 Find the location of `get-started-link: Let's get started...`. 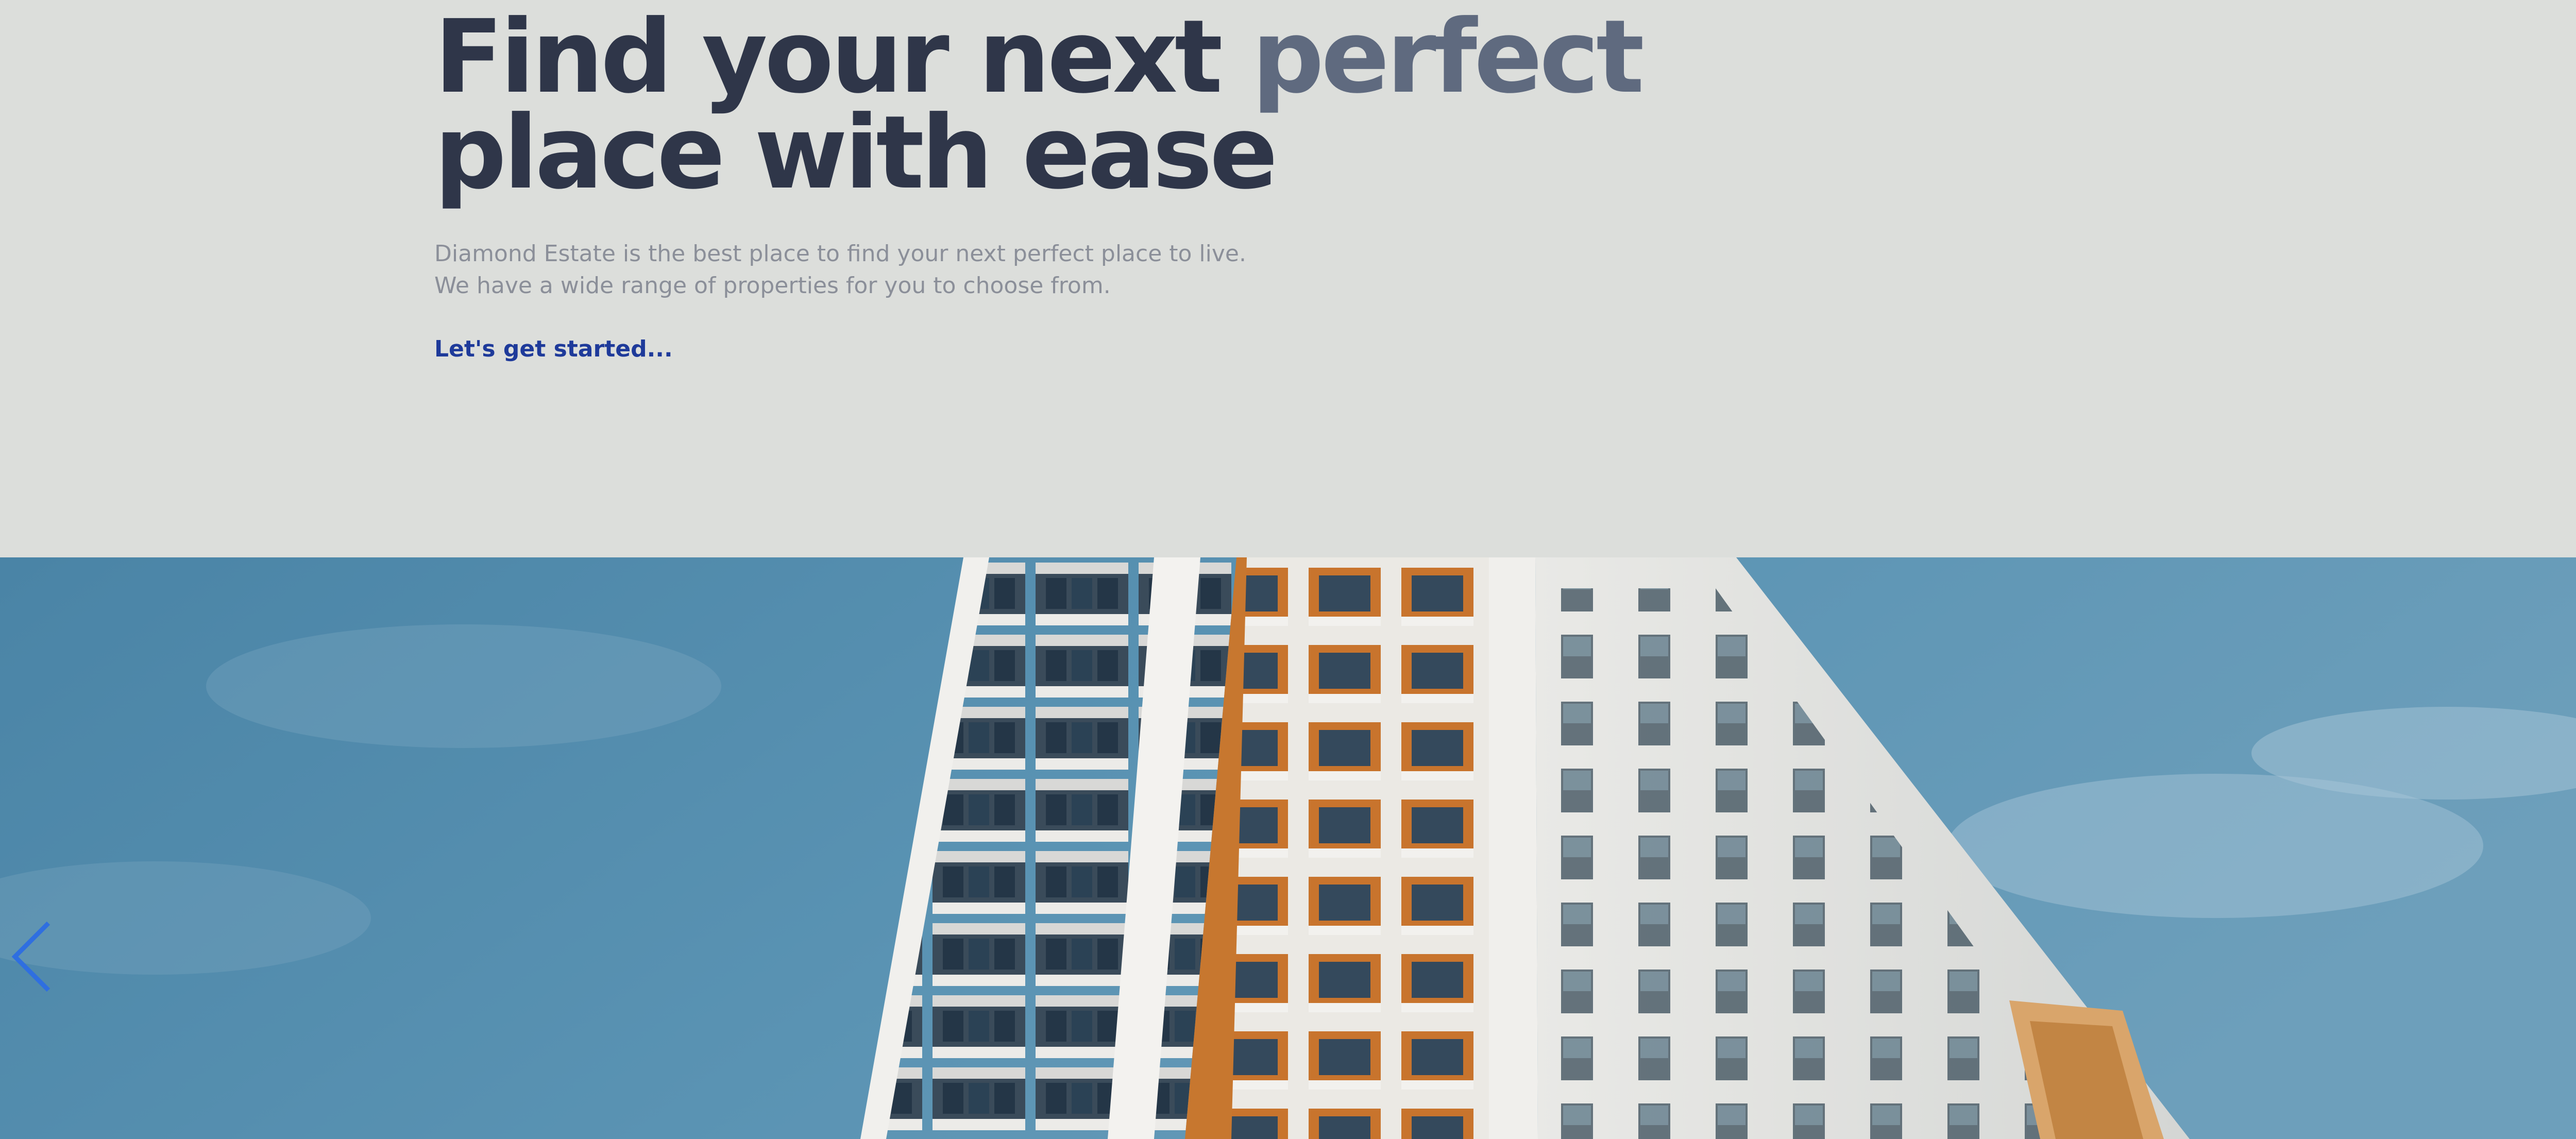

get-started-link: Let's get started... is located at coordinates (553, 349).